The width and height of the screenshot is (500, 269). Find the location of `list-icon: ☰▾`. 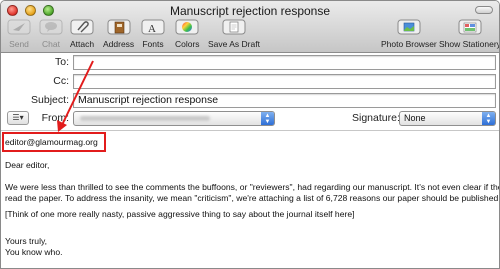

list-icon: ☰▾ is located at coordinates (18, 117).